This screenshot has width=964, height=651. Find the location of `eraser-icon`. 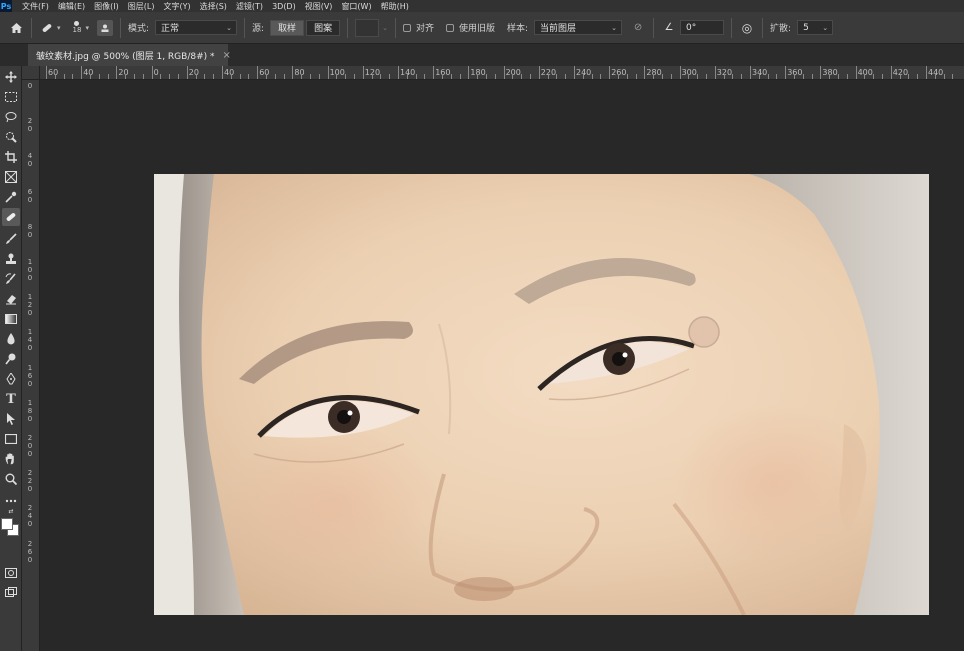

eraser-icon is located at coordinates (11, 299).